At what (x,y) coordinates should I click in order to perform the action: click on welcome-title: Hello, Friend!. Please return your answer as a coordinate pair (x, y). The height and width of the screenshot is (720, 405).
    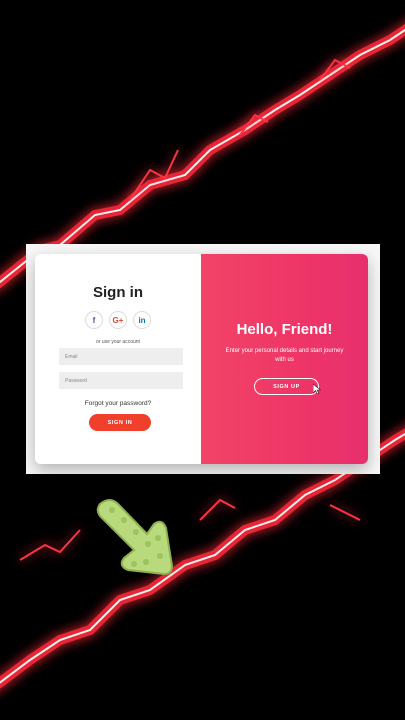
    Looking at the image, I should click on (284, 329).